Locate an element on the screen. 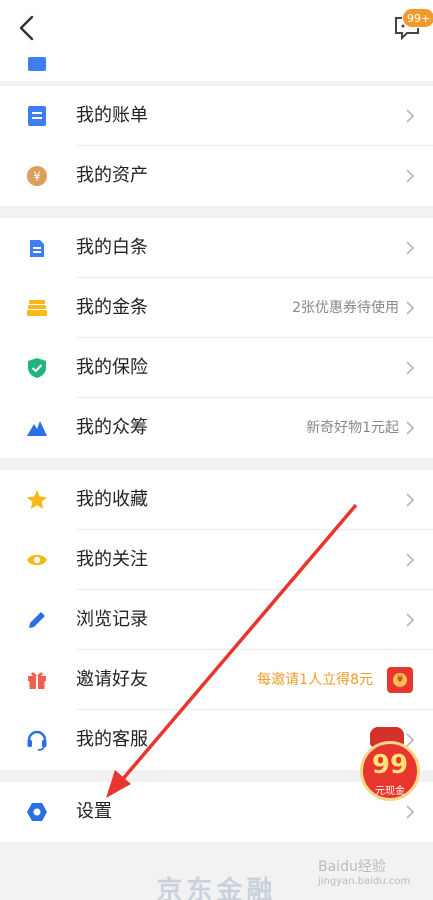  list-item-label: 我的保险 is located at coordinates (112, 367).